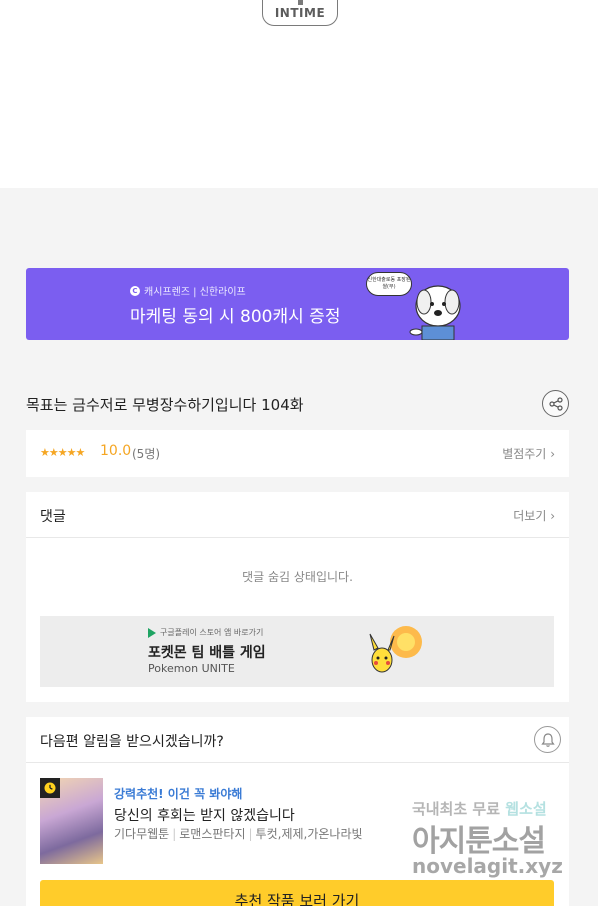 This screenshot has height=906, width=598. What do you see at coordinates (116, 451) in the screenshot?
I see `rating-score: 10.0` at bounding box center [116, 451].